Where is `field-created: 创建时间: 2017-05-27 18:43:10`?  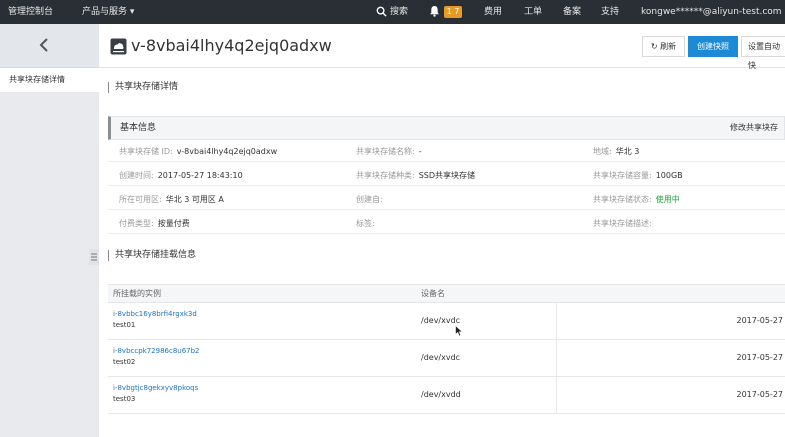 field-created: 创建时间: 2017-05-27 18:43:10 is located at coordinates (181, 175).